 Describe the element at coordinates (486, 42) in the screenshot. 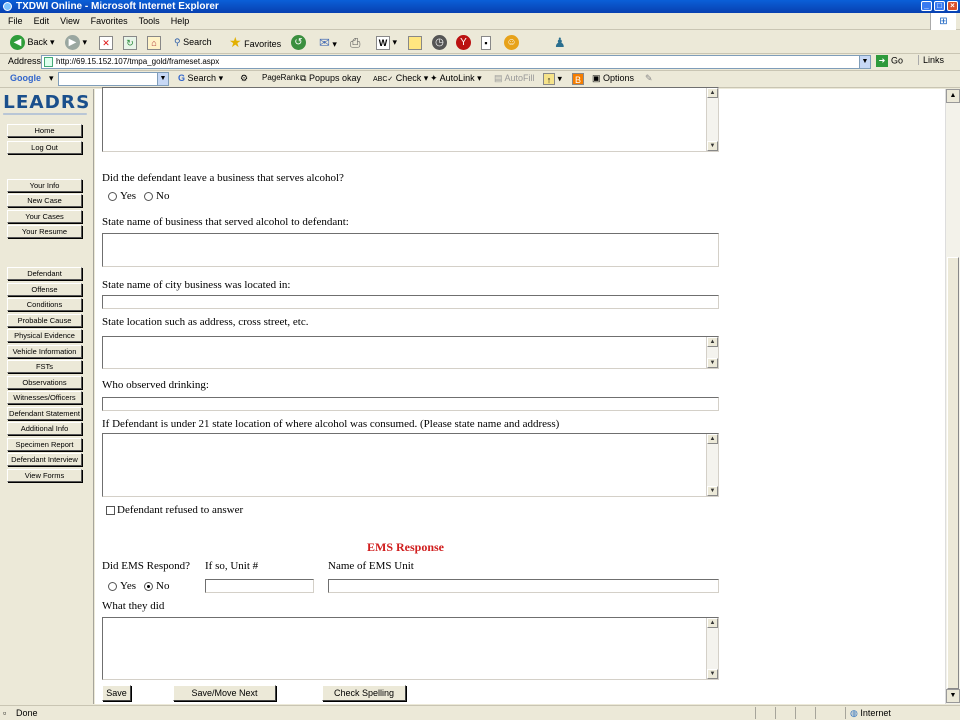

I see `device-button: ▪` at that location.